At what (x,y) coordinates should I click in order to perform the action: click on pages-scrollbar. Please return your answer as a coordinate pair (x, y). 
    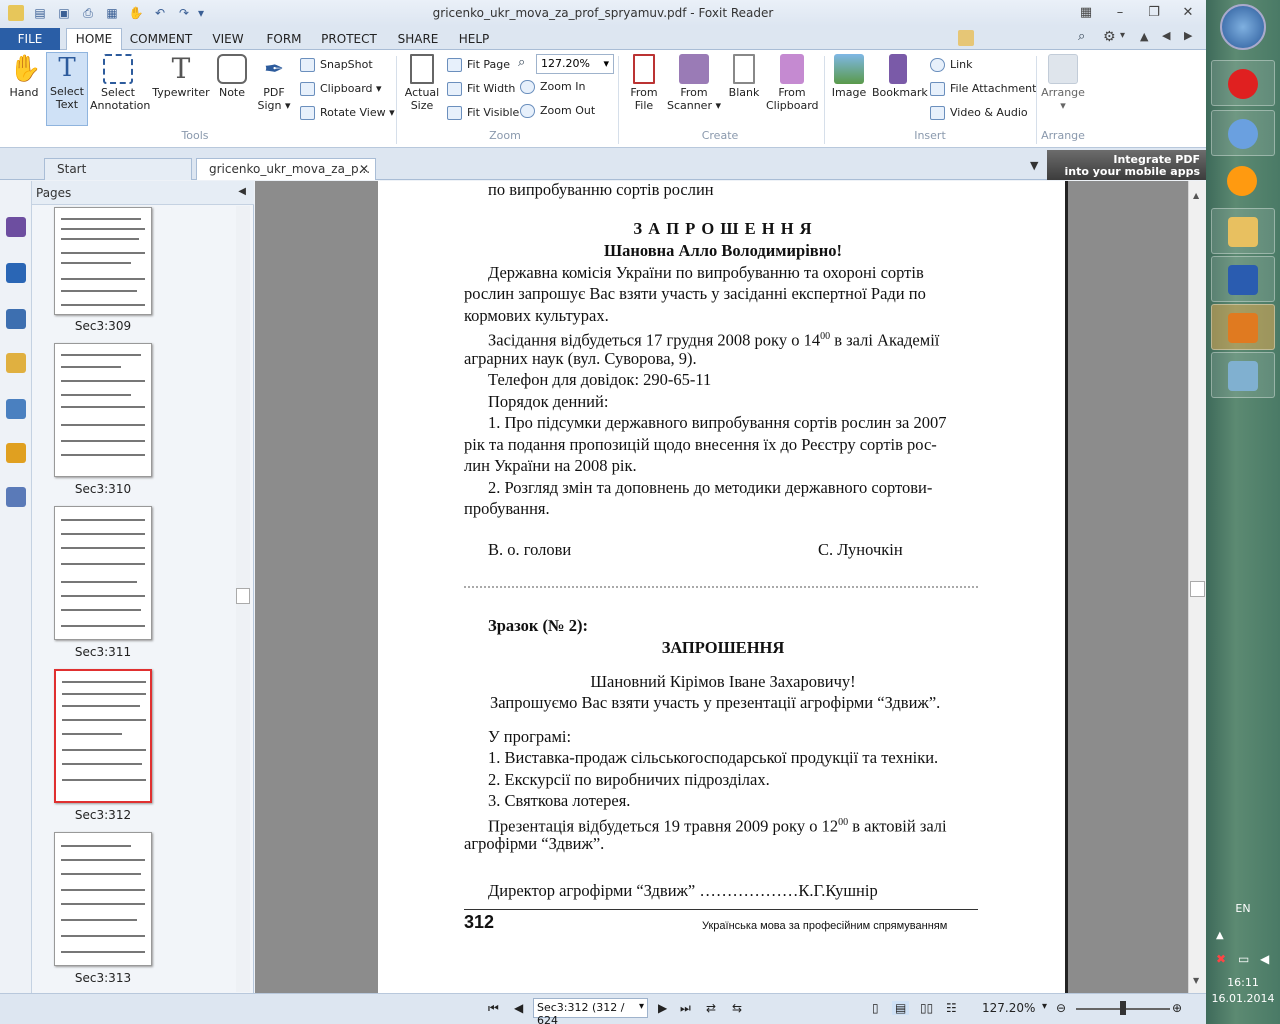
    Looking at the image, I should click on (243, 599).